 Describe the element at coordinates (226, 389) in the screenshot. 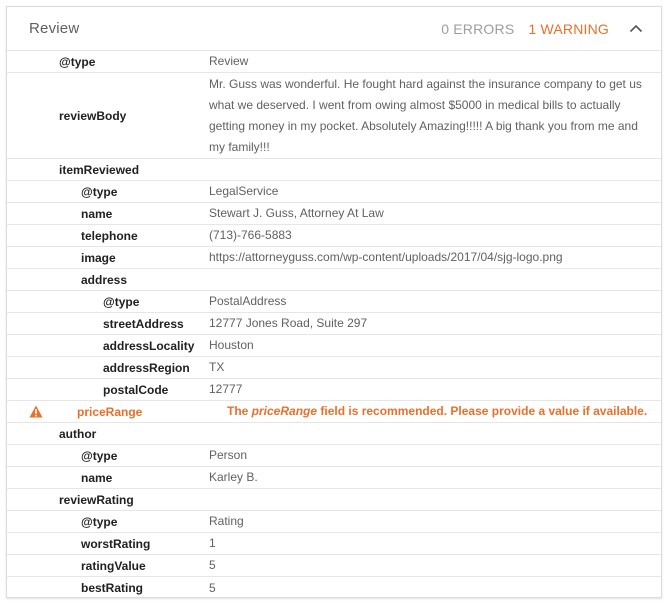

I see `property-value: 12777` at that location.